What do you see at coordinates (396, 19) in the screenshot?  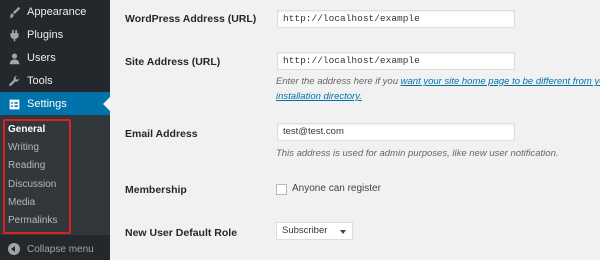 I see `wp-address-input: http://localhost/example` at bounding box center [396, 19].